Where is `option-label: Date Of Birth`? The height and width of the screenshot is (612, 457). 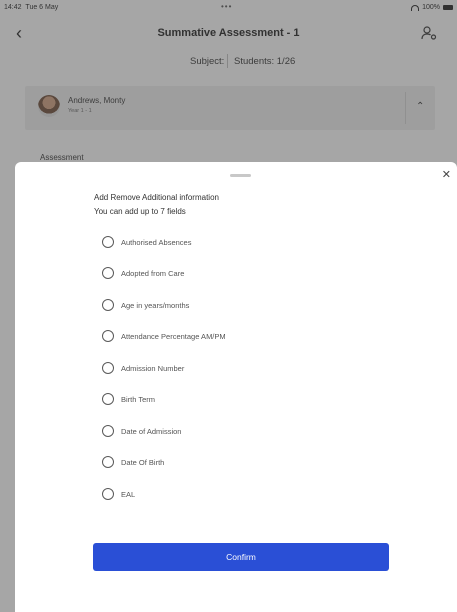 option-label: Date Of Birth is located at coordinates (143, 462).